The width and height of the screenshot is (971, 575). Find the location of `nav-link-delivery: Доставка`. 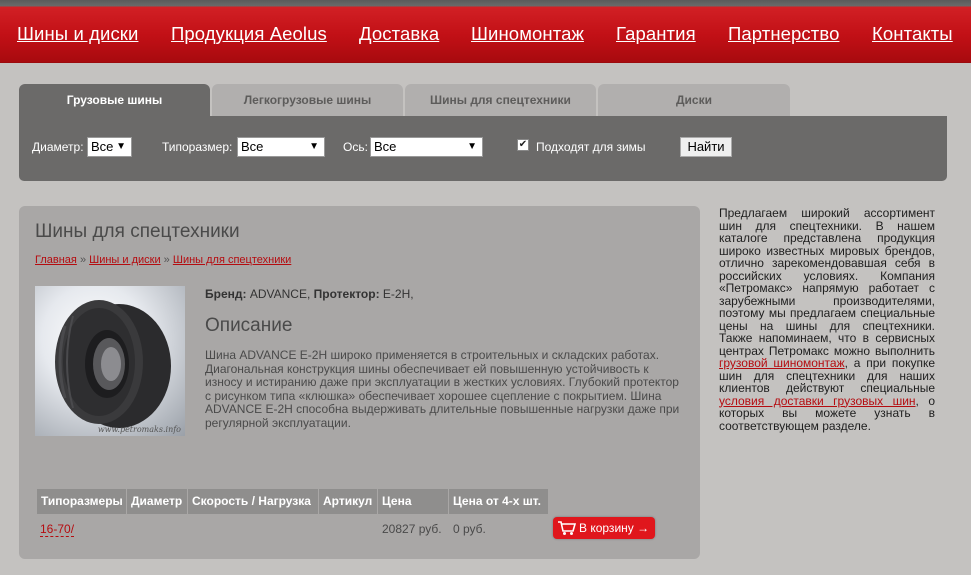

nav-link-delivery: Доставка is located at coordinates (399, 34).